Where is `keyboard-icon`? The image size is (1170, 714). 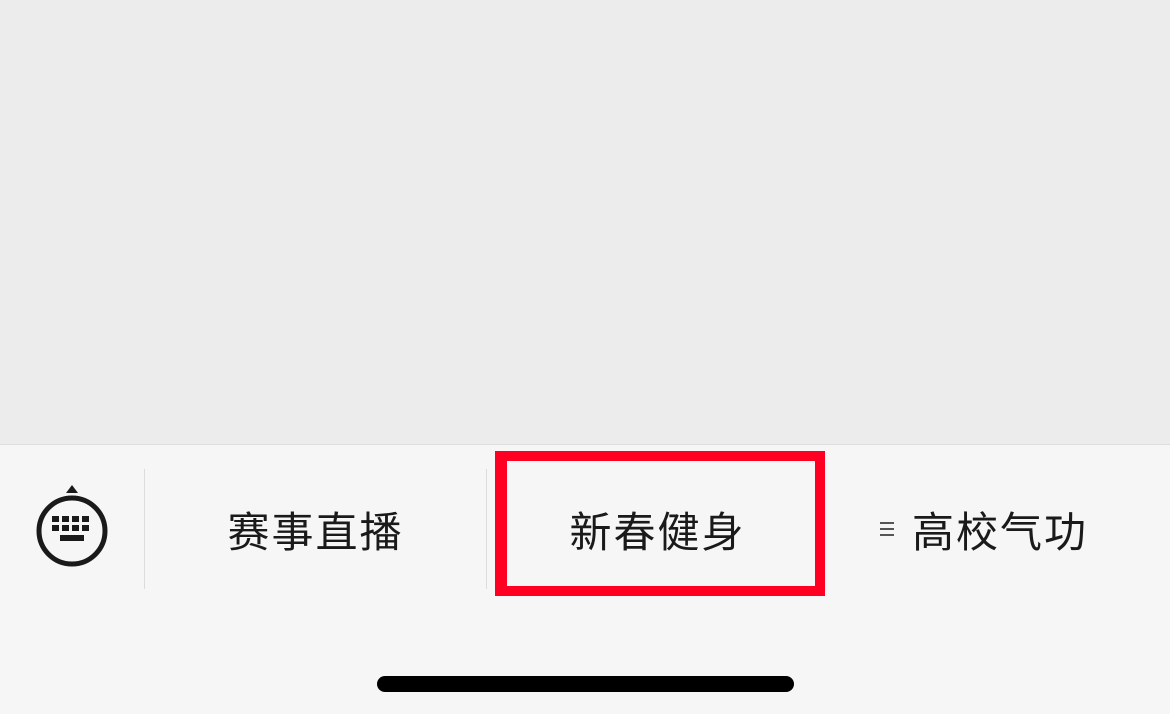
keyboard-icon is located at coordinates (72, 526).